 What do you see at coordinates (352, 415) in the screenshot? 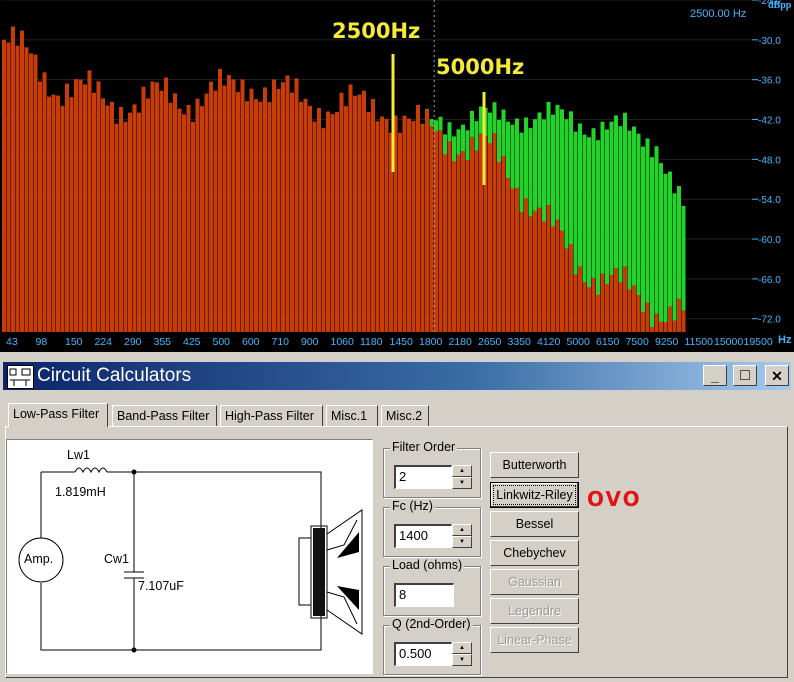
I see `tab-misc-1: Misc.1` at bounding box center [352, 415].